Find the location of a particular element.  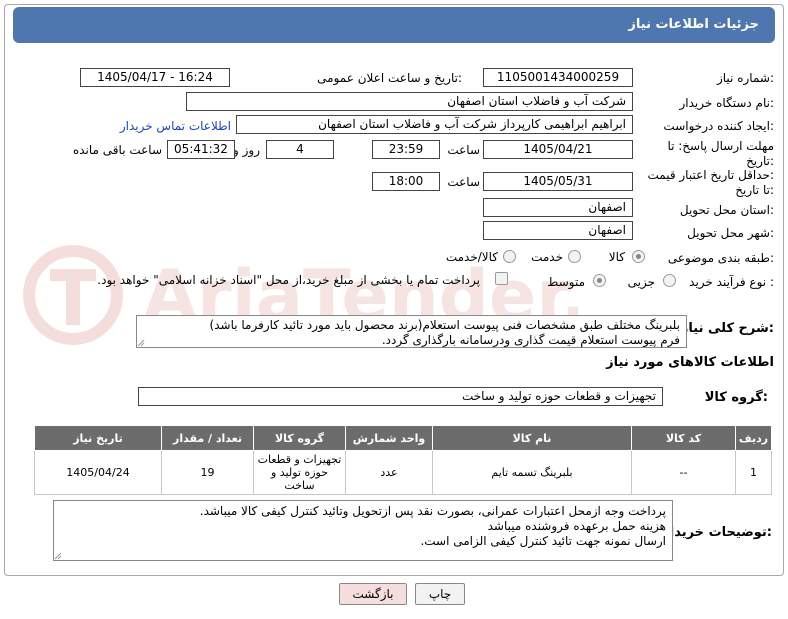

col-name: نام کالا is located at coordinates (532, 438).